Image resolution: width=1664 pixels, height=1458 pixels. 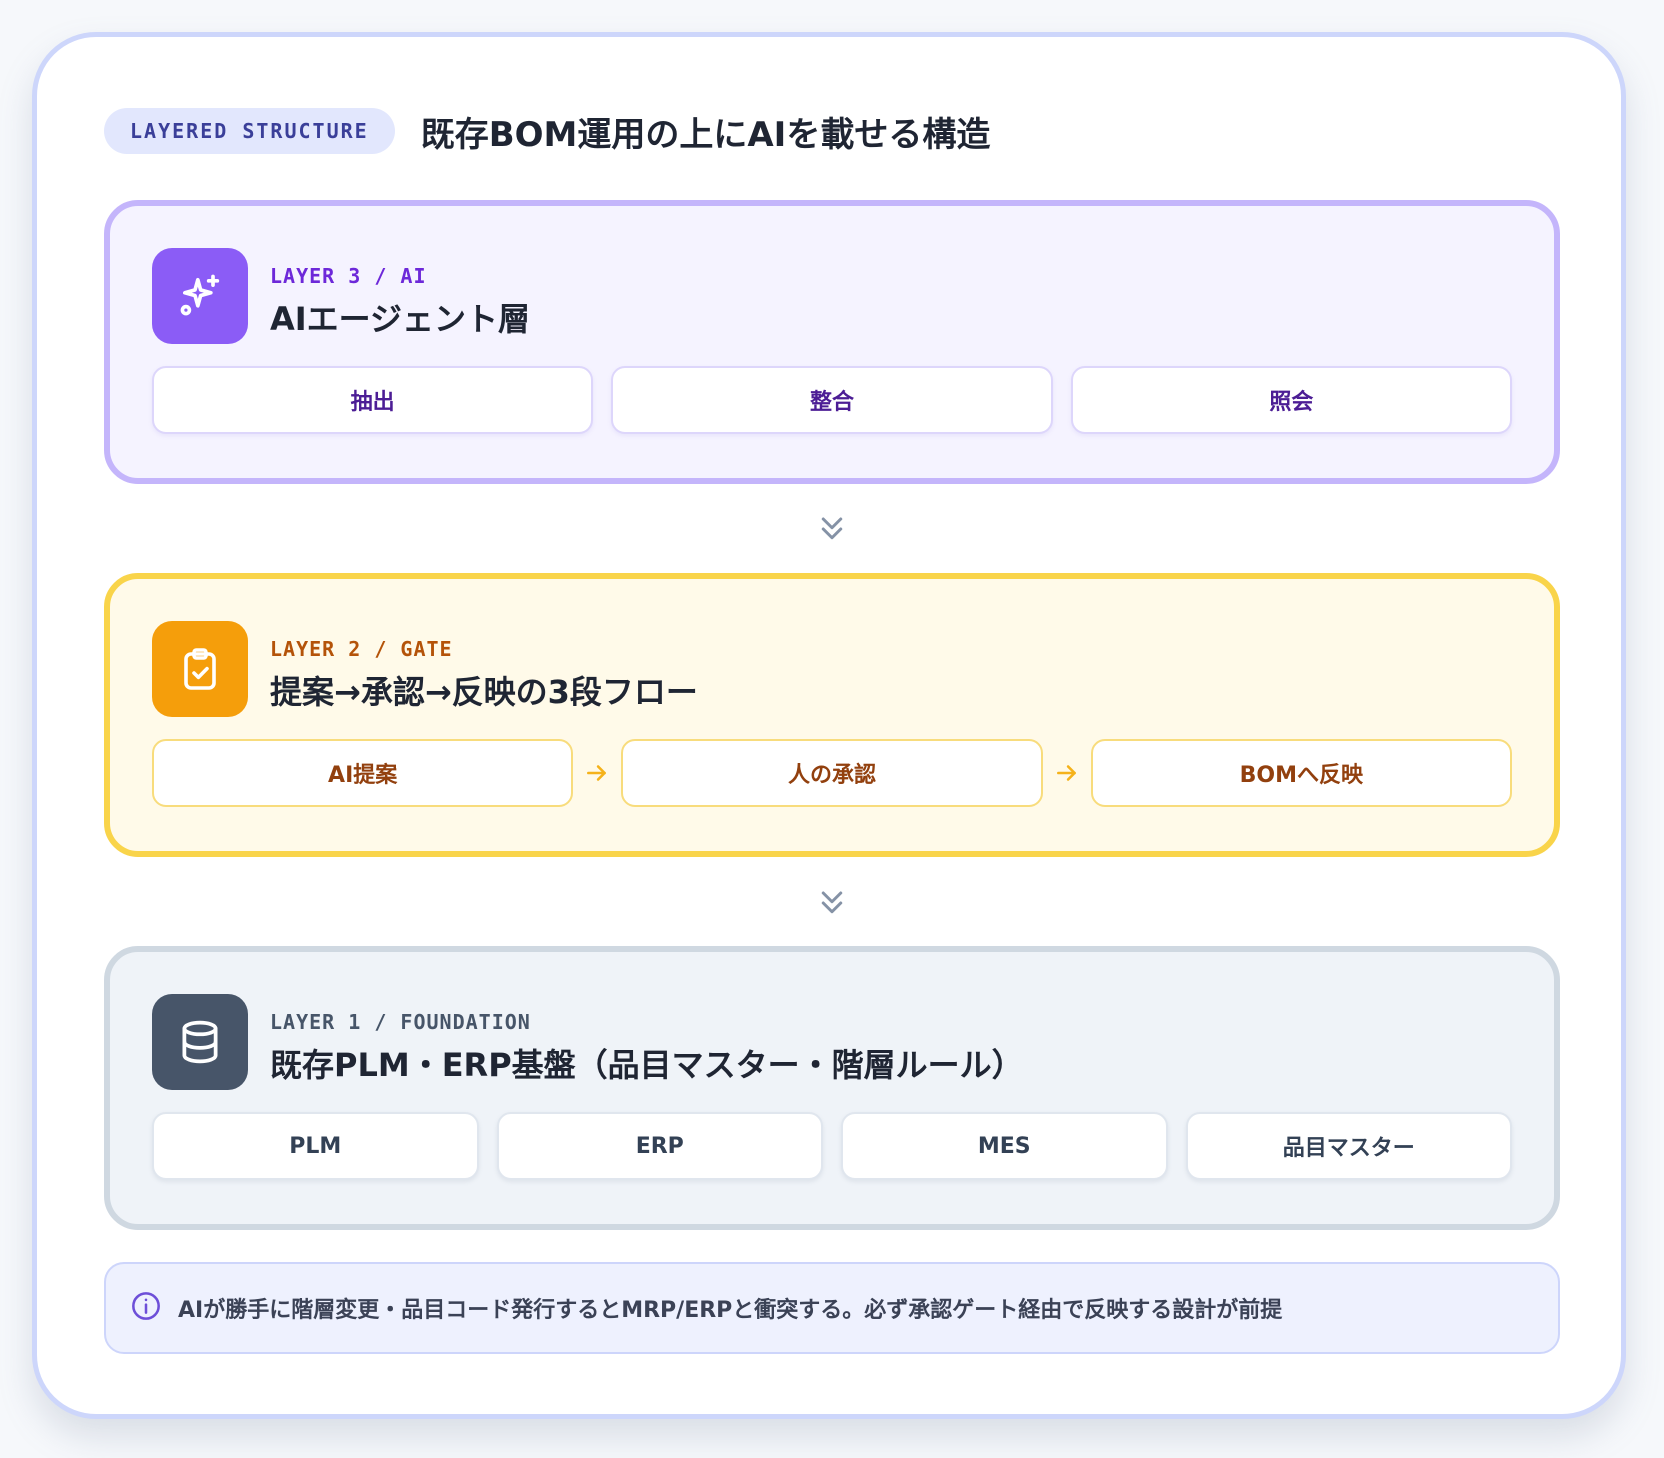 What do you see at coordinates (363, 773) in the screenshot?
I see `step-ai-proposal: AI提案` at bounding box center [363, 773].